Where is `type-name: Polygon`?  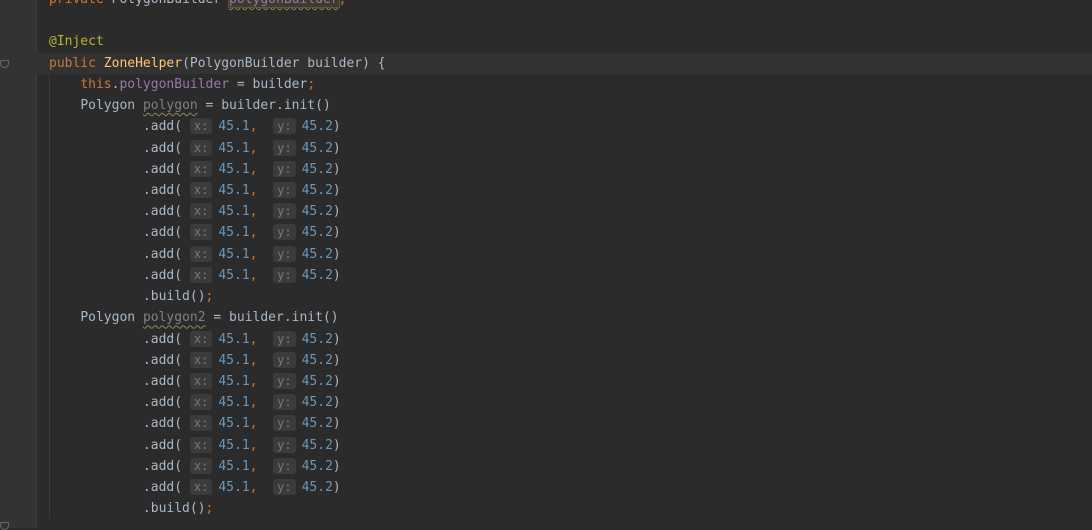 type-name: Polygon is located at coordinates (108, 106).